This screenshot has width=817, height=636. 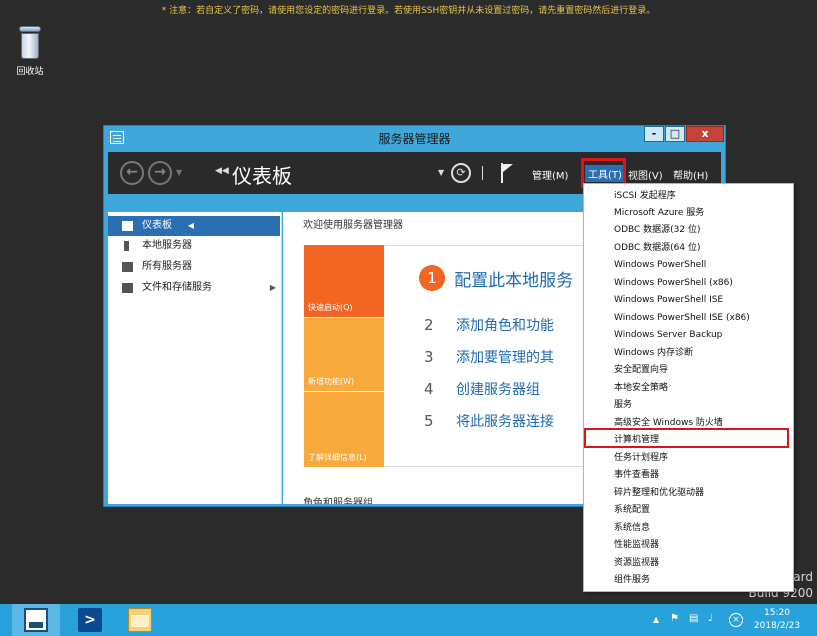 I want to click on expand-chevron-icon: ▶, so click(x=273, y=288).